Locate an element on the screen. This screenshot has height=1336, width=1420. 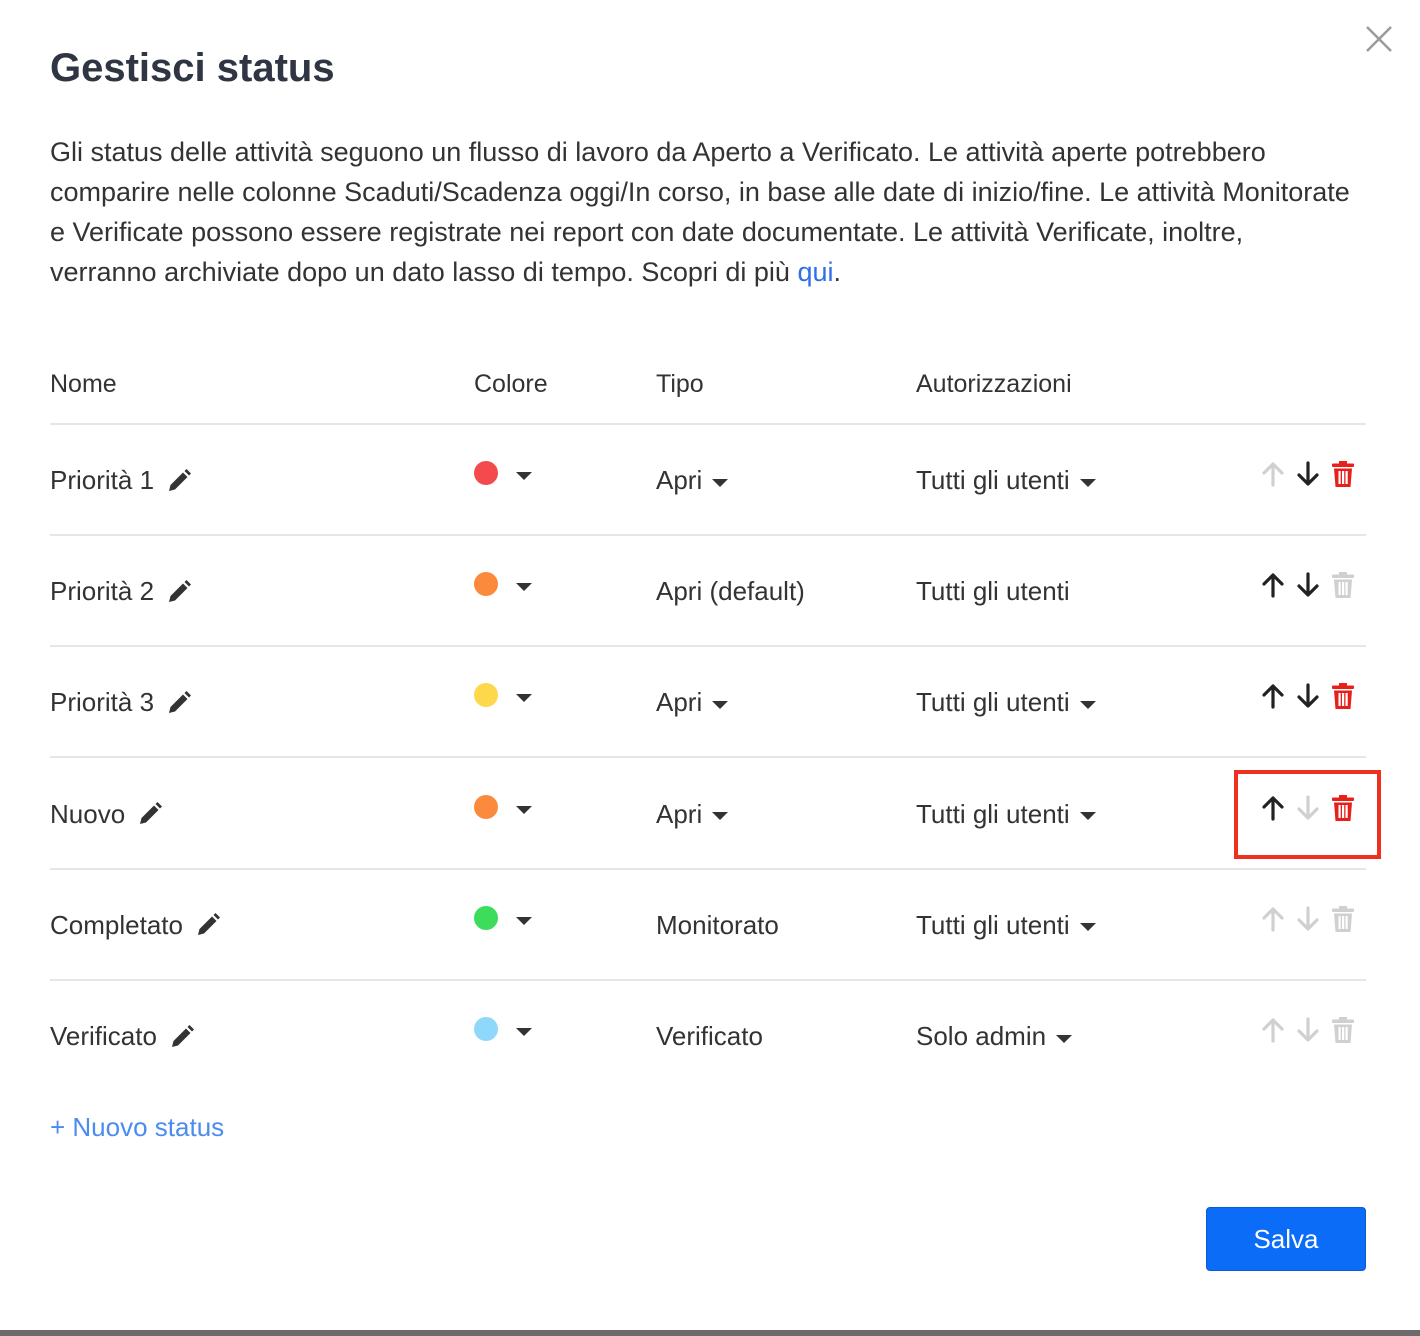
type-label: Verificato is located at coordinates (709, 1036).